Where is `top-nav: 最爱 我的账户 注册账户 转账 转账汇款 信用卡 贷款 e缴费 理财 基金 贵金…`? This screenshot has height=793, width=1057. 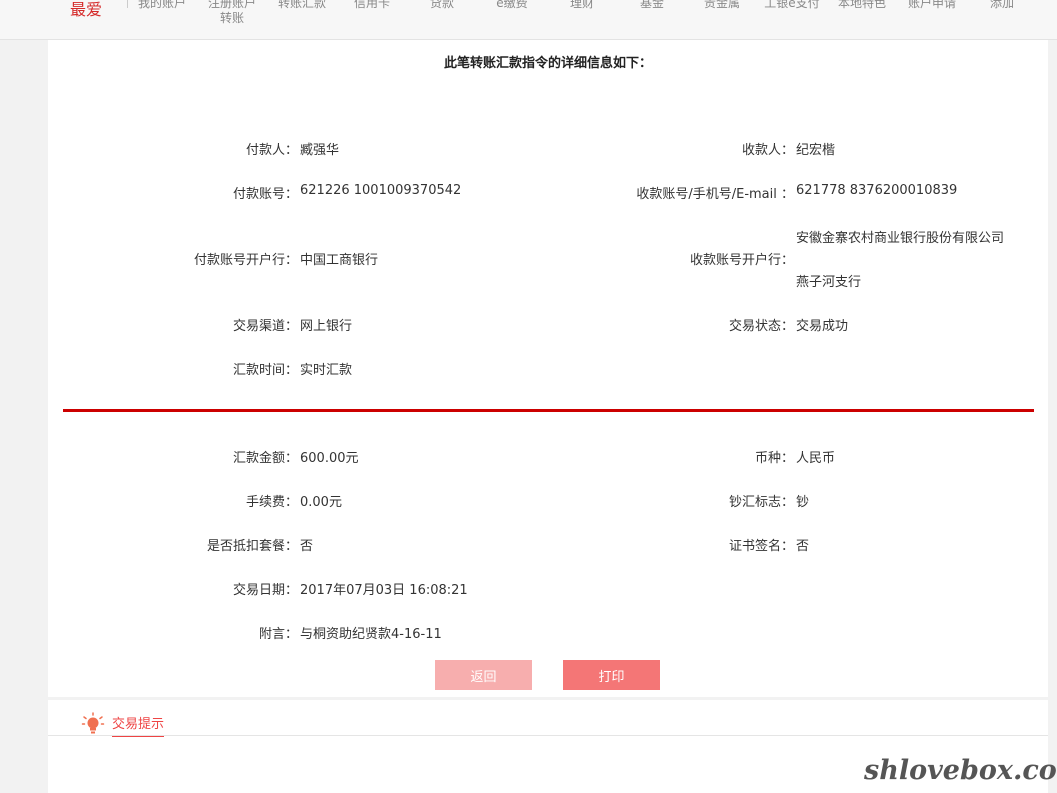
top-nav: 最爱 我的账户 注册账户 转账 转账汇款 信用卡 贷款 e缴费 理财 基金 贵金… is located at coordinates (528, 20).